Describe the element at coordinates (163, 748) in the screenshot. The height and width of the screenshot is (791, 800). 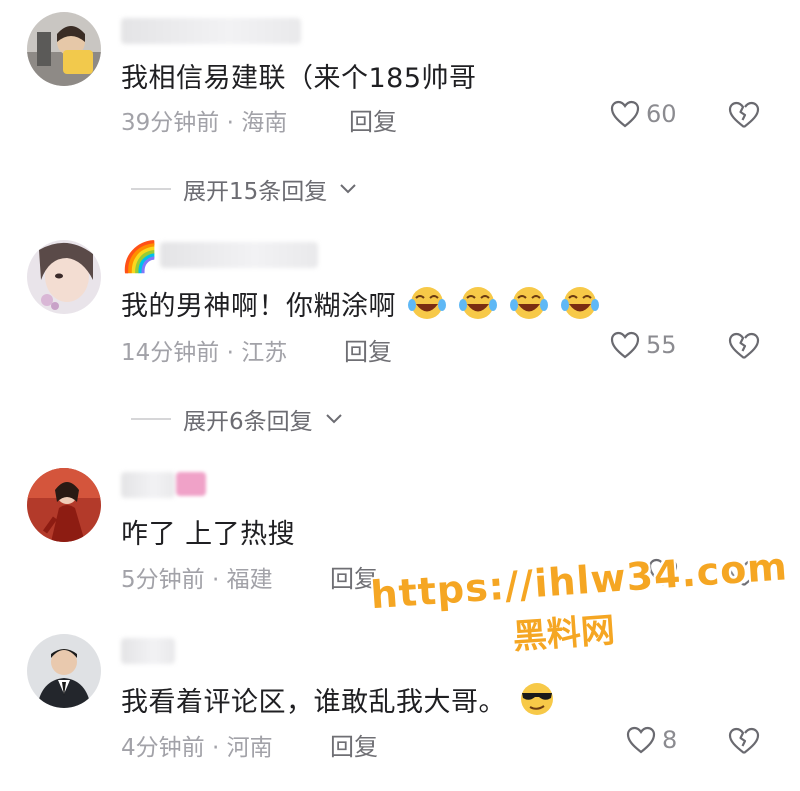
I see `comment-time: 4分钟前` at that location.